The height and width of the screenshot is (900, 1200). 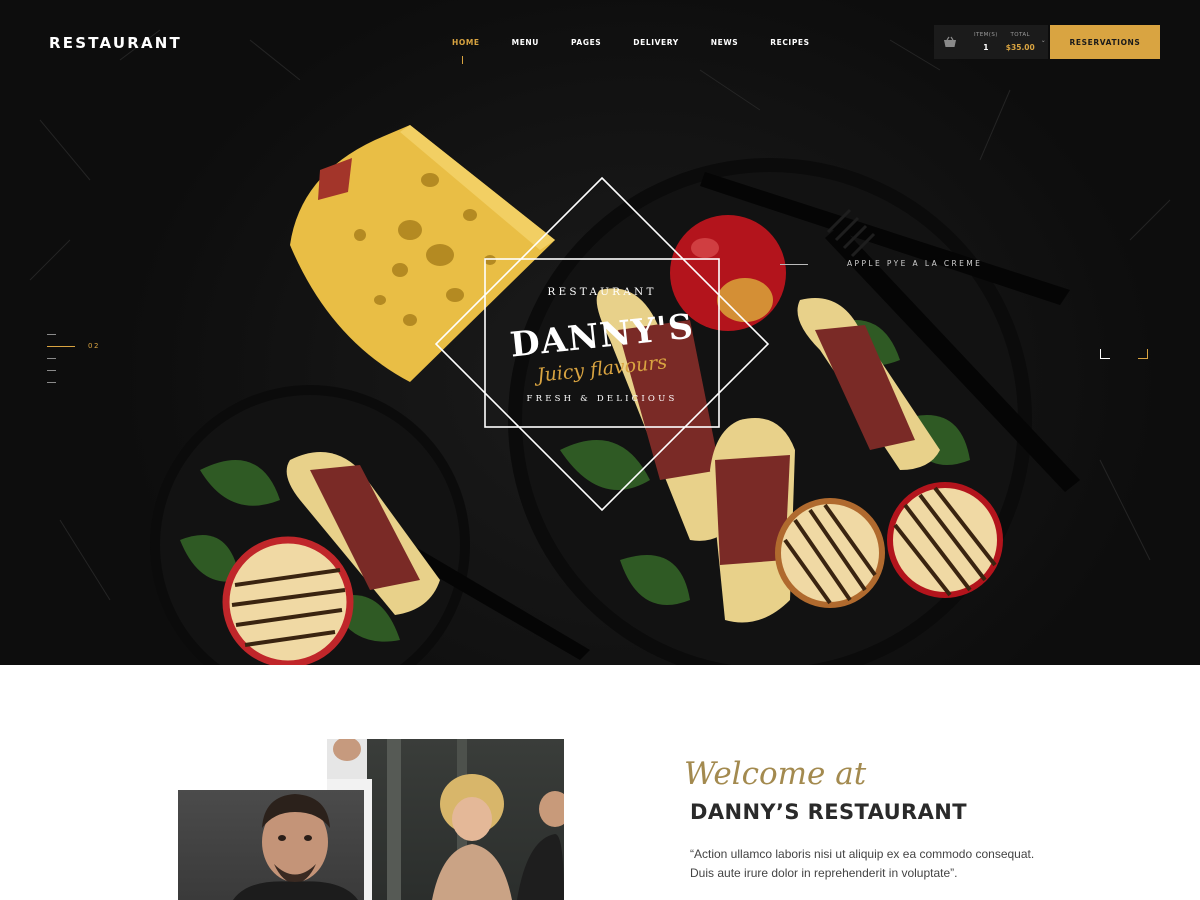 I want to click on slide-indicators: 02, so click(x=72, y=364).